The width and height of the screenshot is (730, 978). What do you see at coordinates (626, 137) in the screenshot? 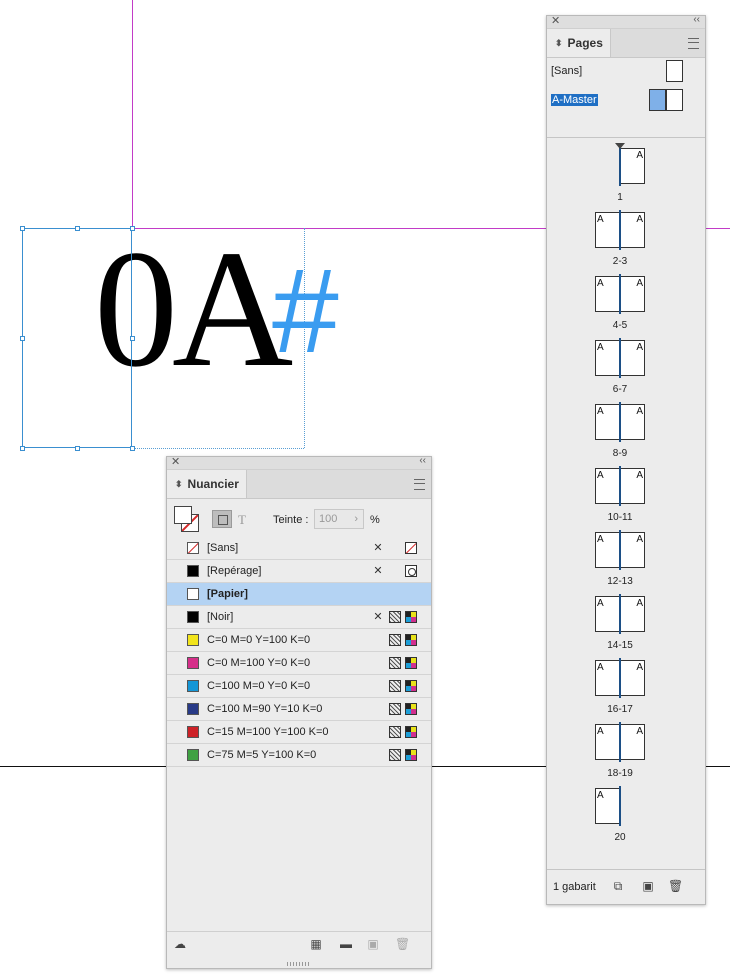
I see `pages-divider` at bounding box center [626, 137].